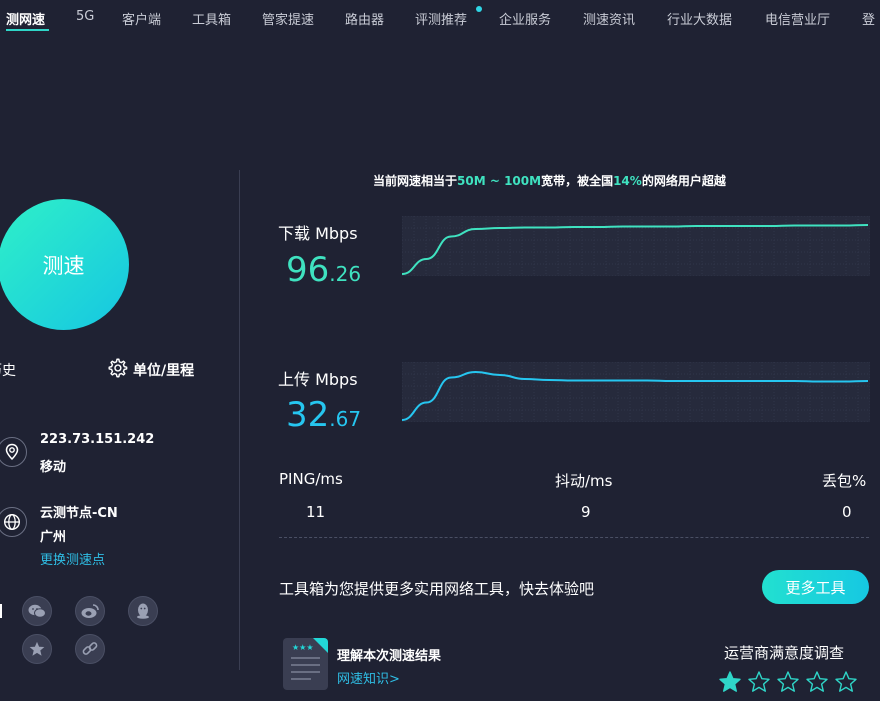 The image size is (880, 701). What do you see at coordinates (627, 181) in the screenshot?
I see `summary-percent: 14%` at bounding box center [627, 181].